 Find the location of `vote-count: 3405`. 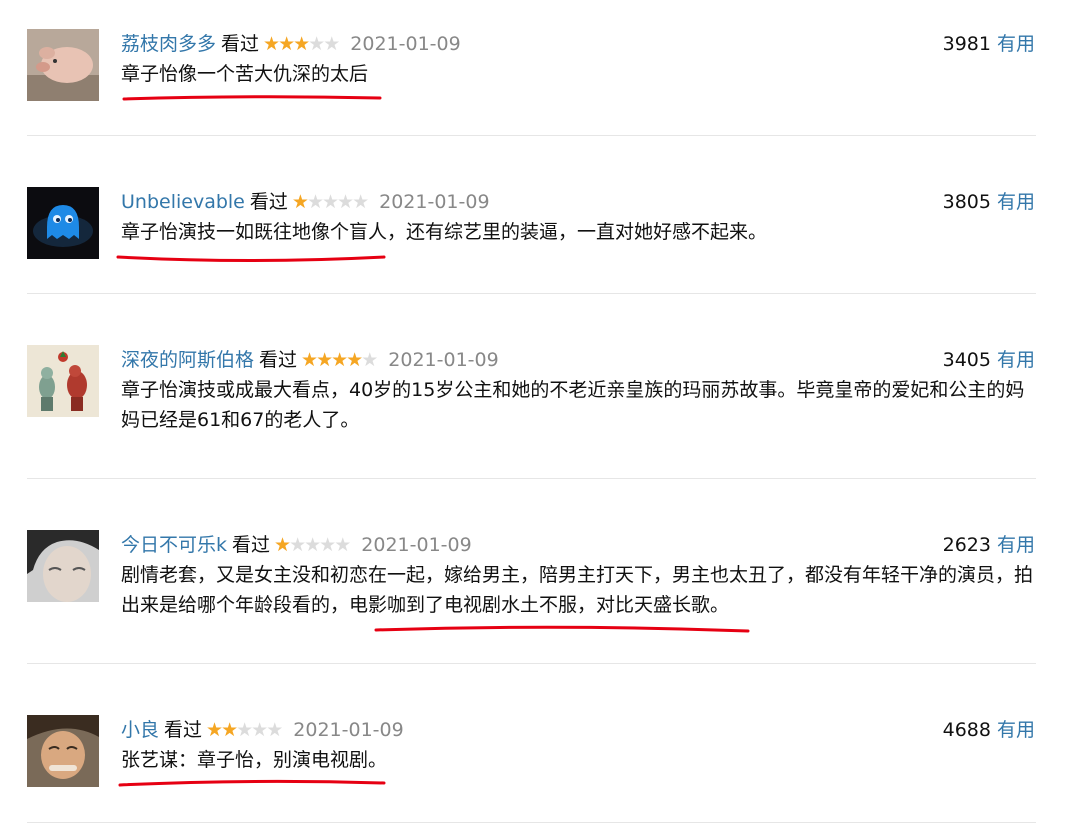

vote-count: 3405 is located at coordinates (966, 360).